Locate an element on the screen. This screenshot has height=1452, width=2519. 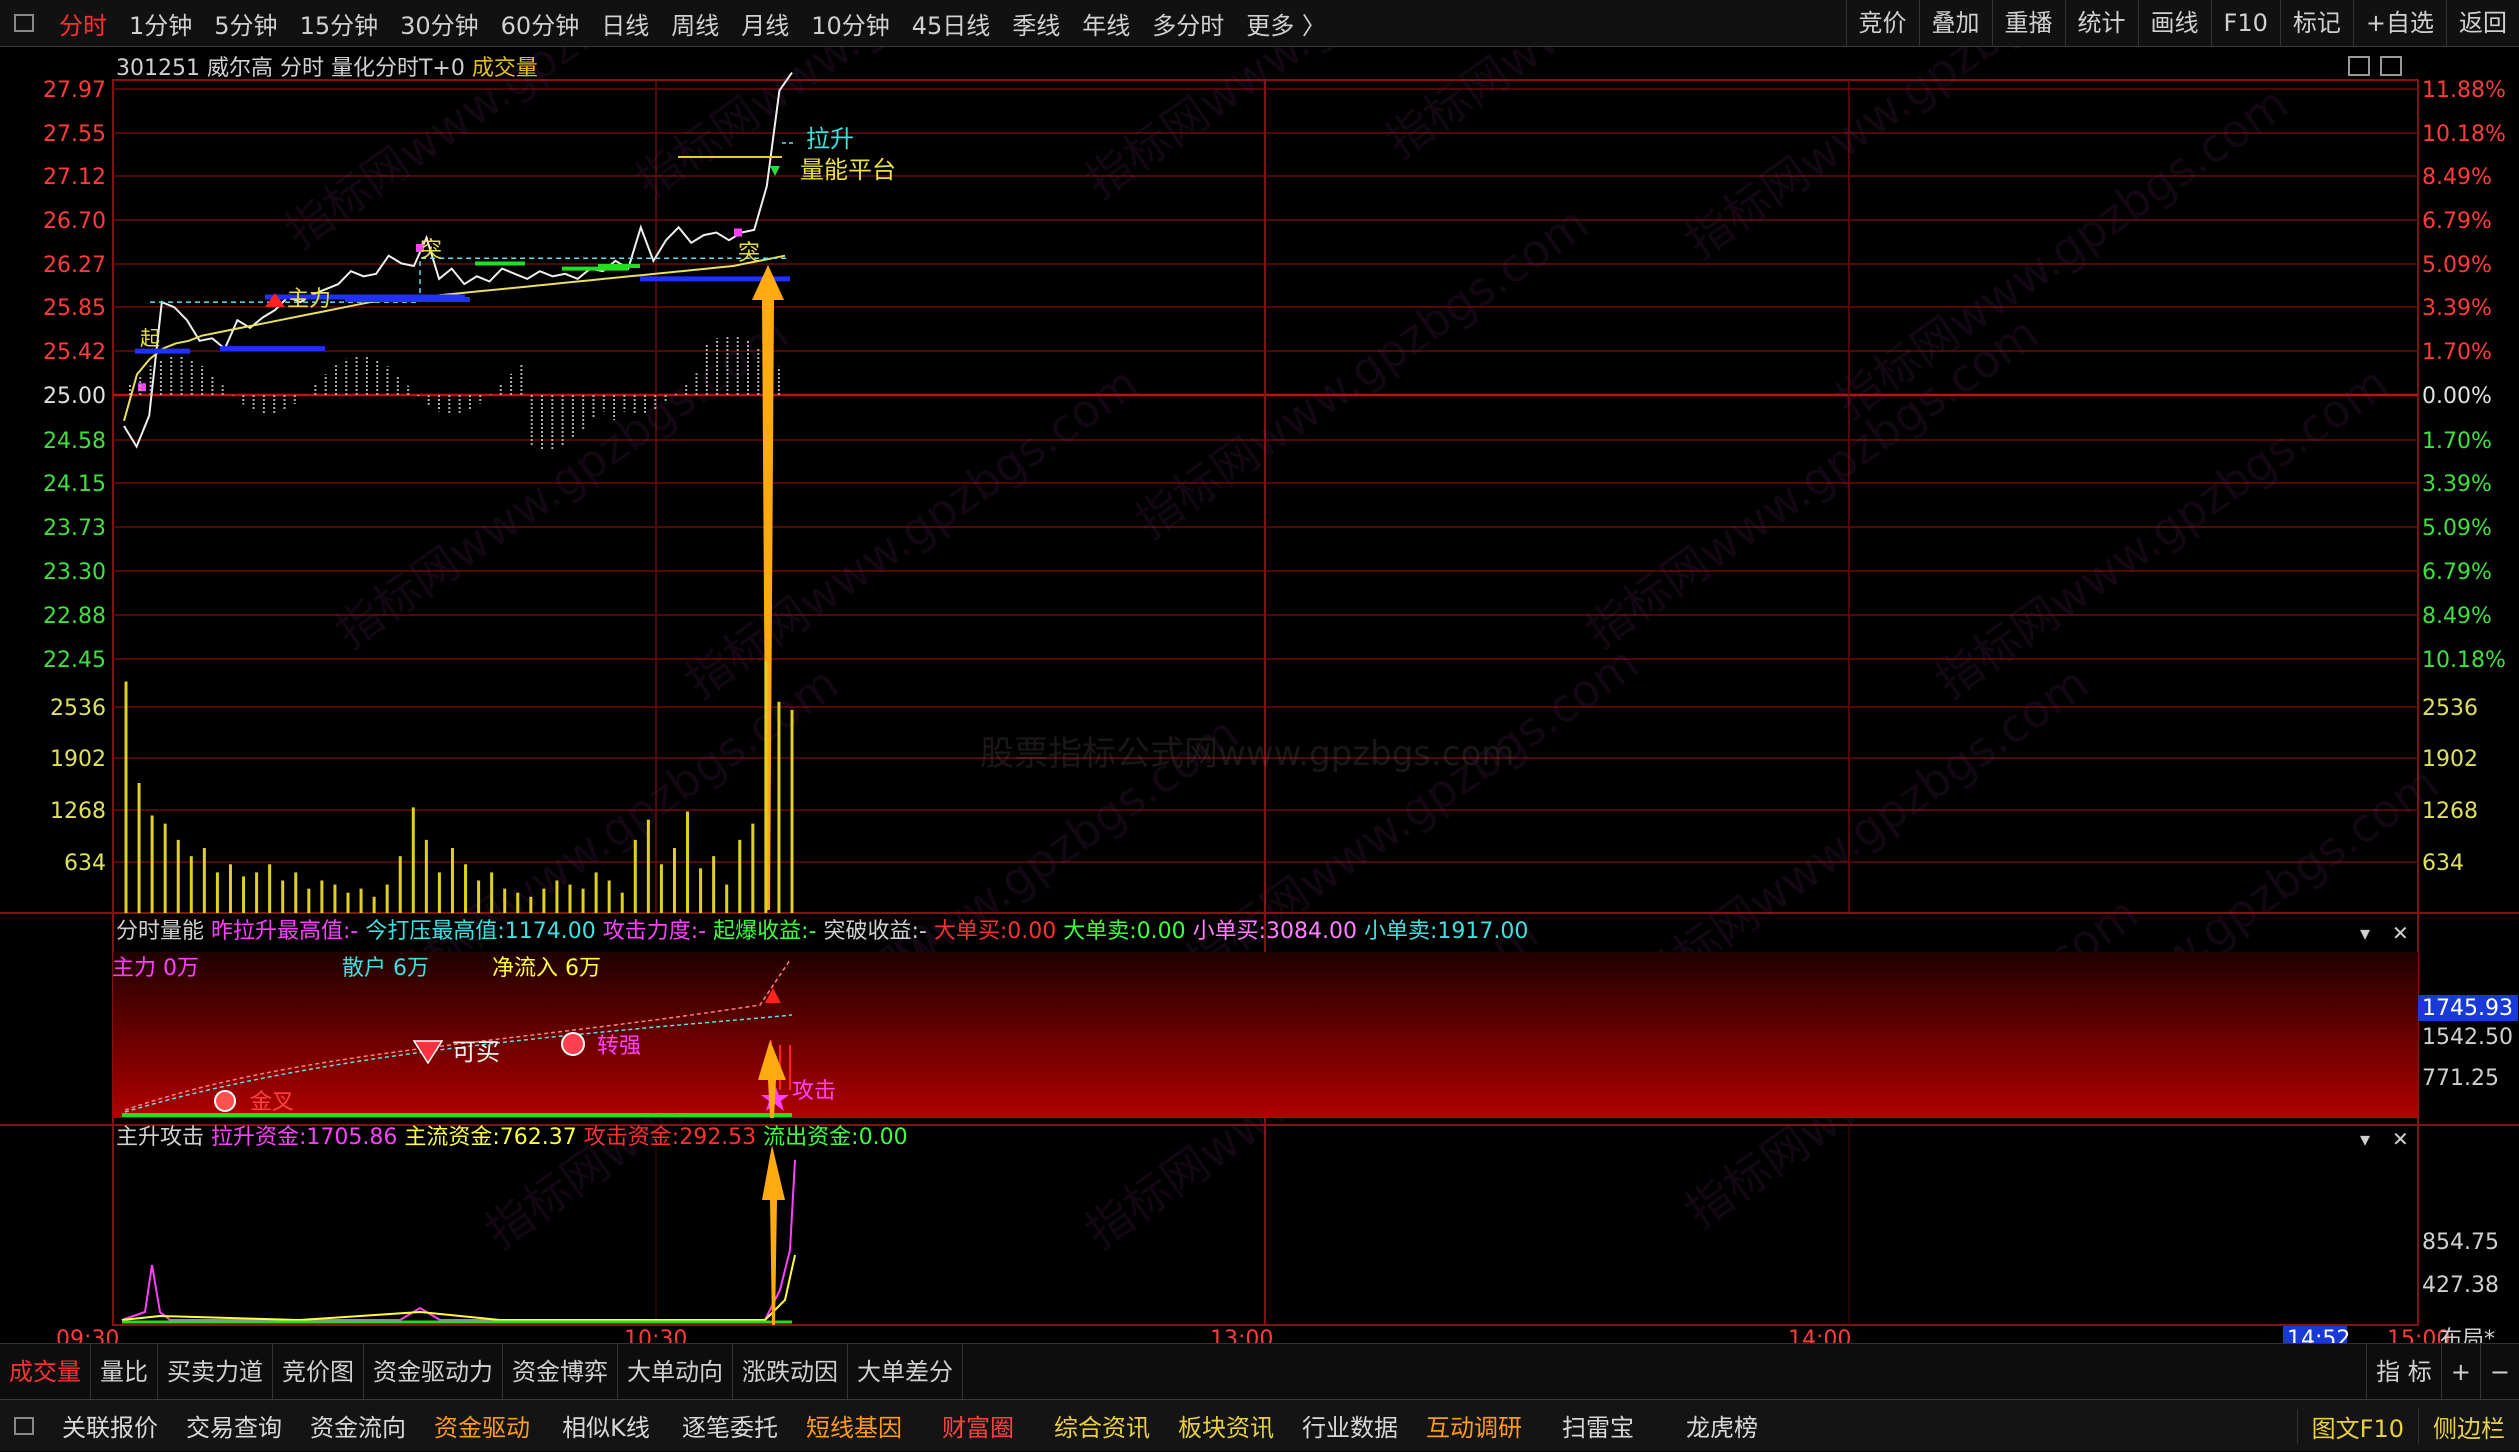
golden-cross-label: 金叉 is located at coordinates (272, 1102).